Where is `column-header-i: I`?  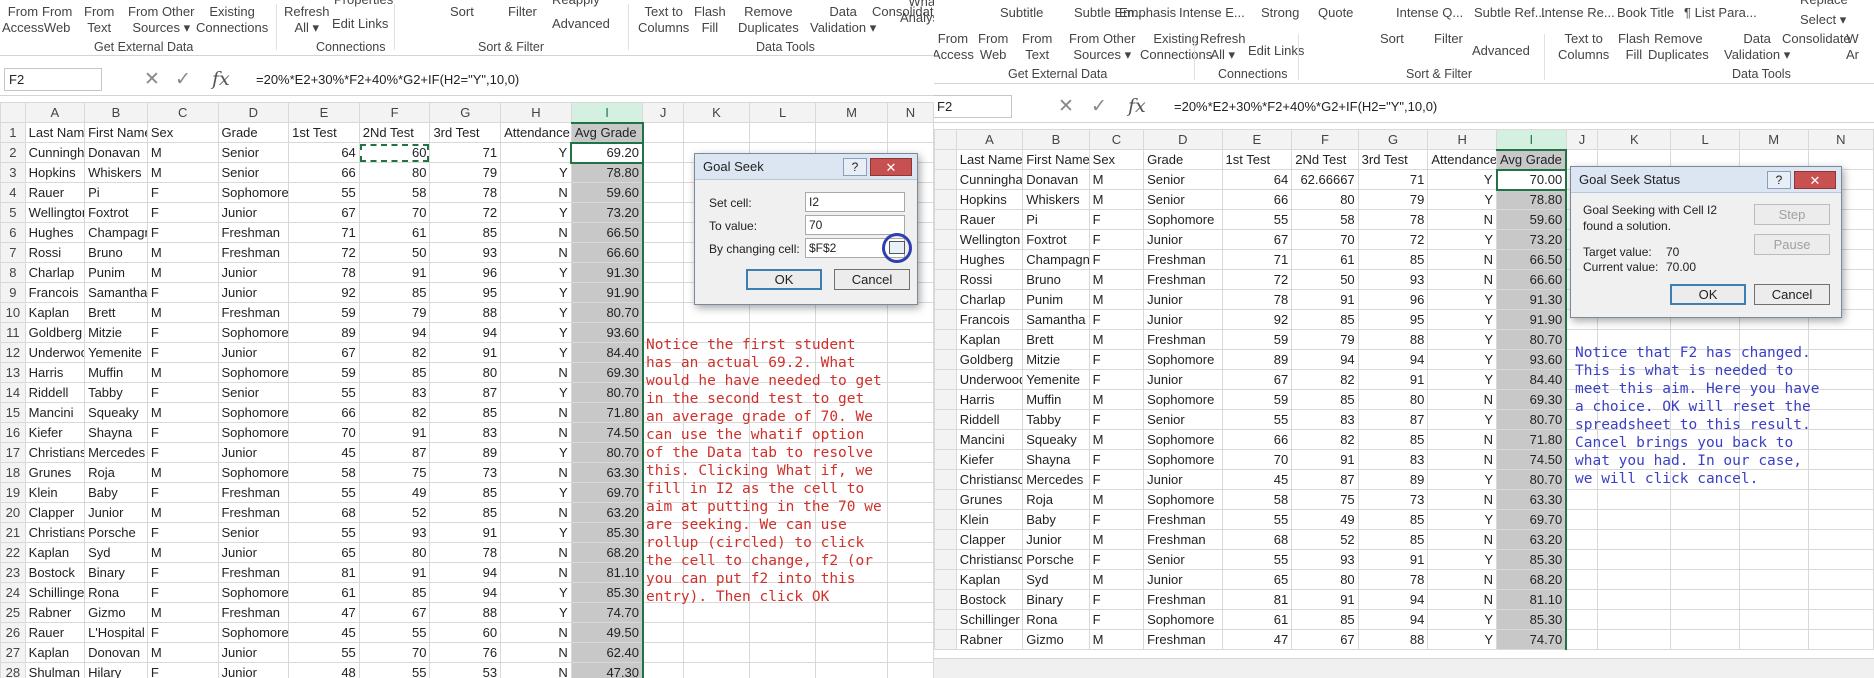
column-header-i: I is located at coordinates (1531, 140).